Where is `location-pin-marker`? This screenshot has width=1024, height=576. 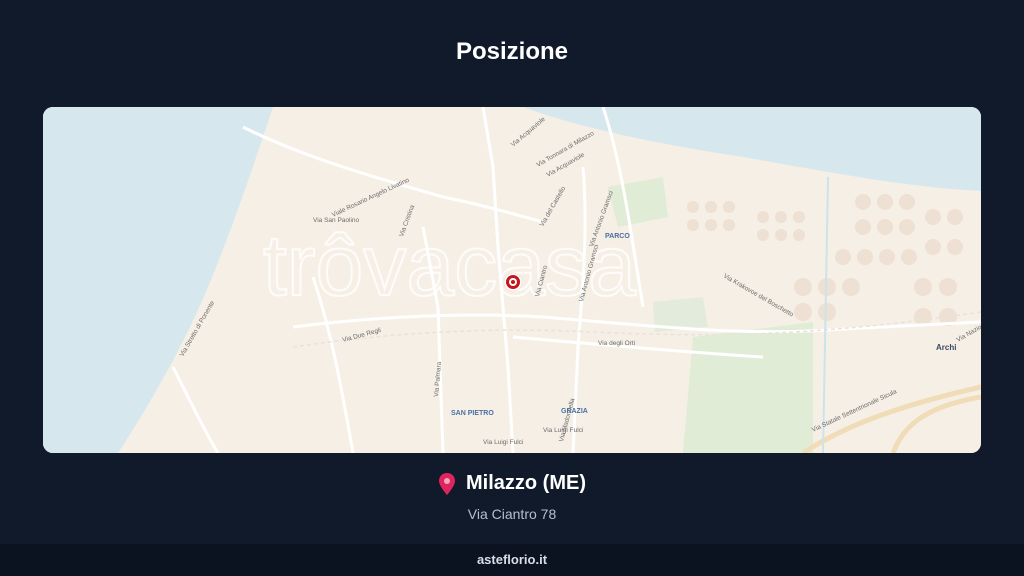
location-pin-marker is located at coordinates (513, 282).